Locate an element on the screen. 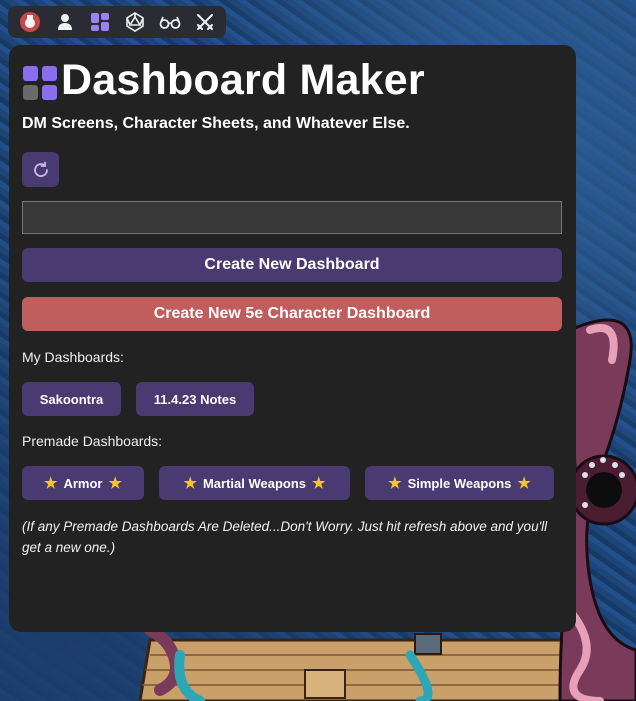 The height and width of the screenshot is (701, 636). premade-item-martial-weapons: ★ Martial Weapons ★ is located at coordinates (254, 483).